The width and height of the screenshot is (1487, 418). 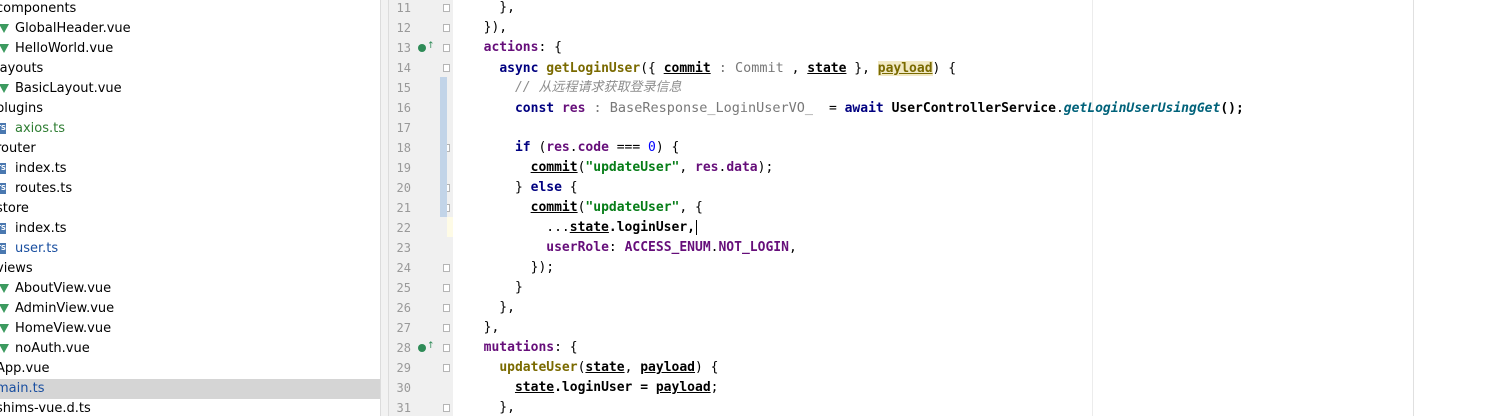 I want to click on tree-item: App.vue, so click(x=190, y=369).